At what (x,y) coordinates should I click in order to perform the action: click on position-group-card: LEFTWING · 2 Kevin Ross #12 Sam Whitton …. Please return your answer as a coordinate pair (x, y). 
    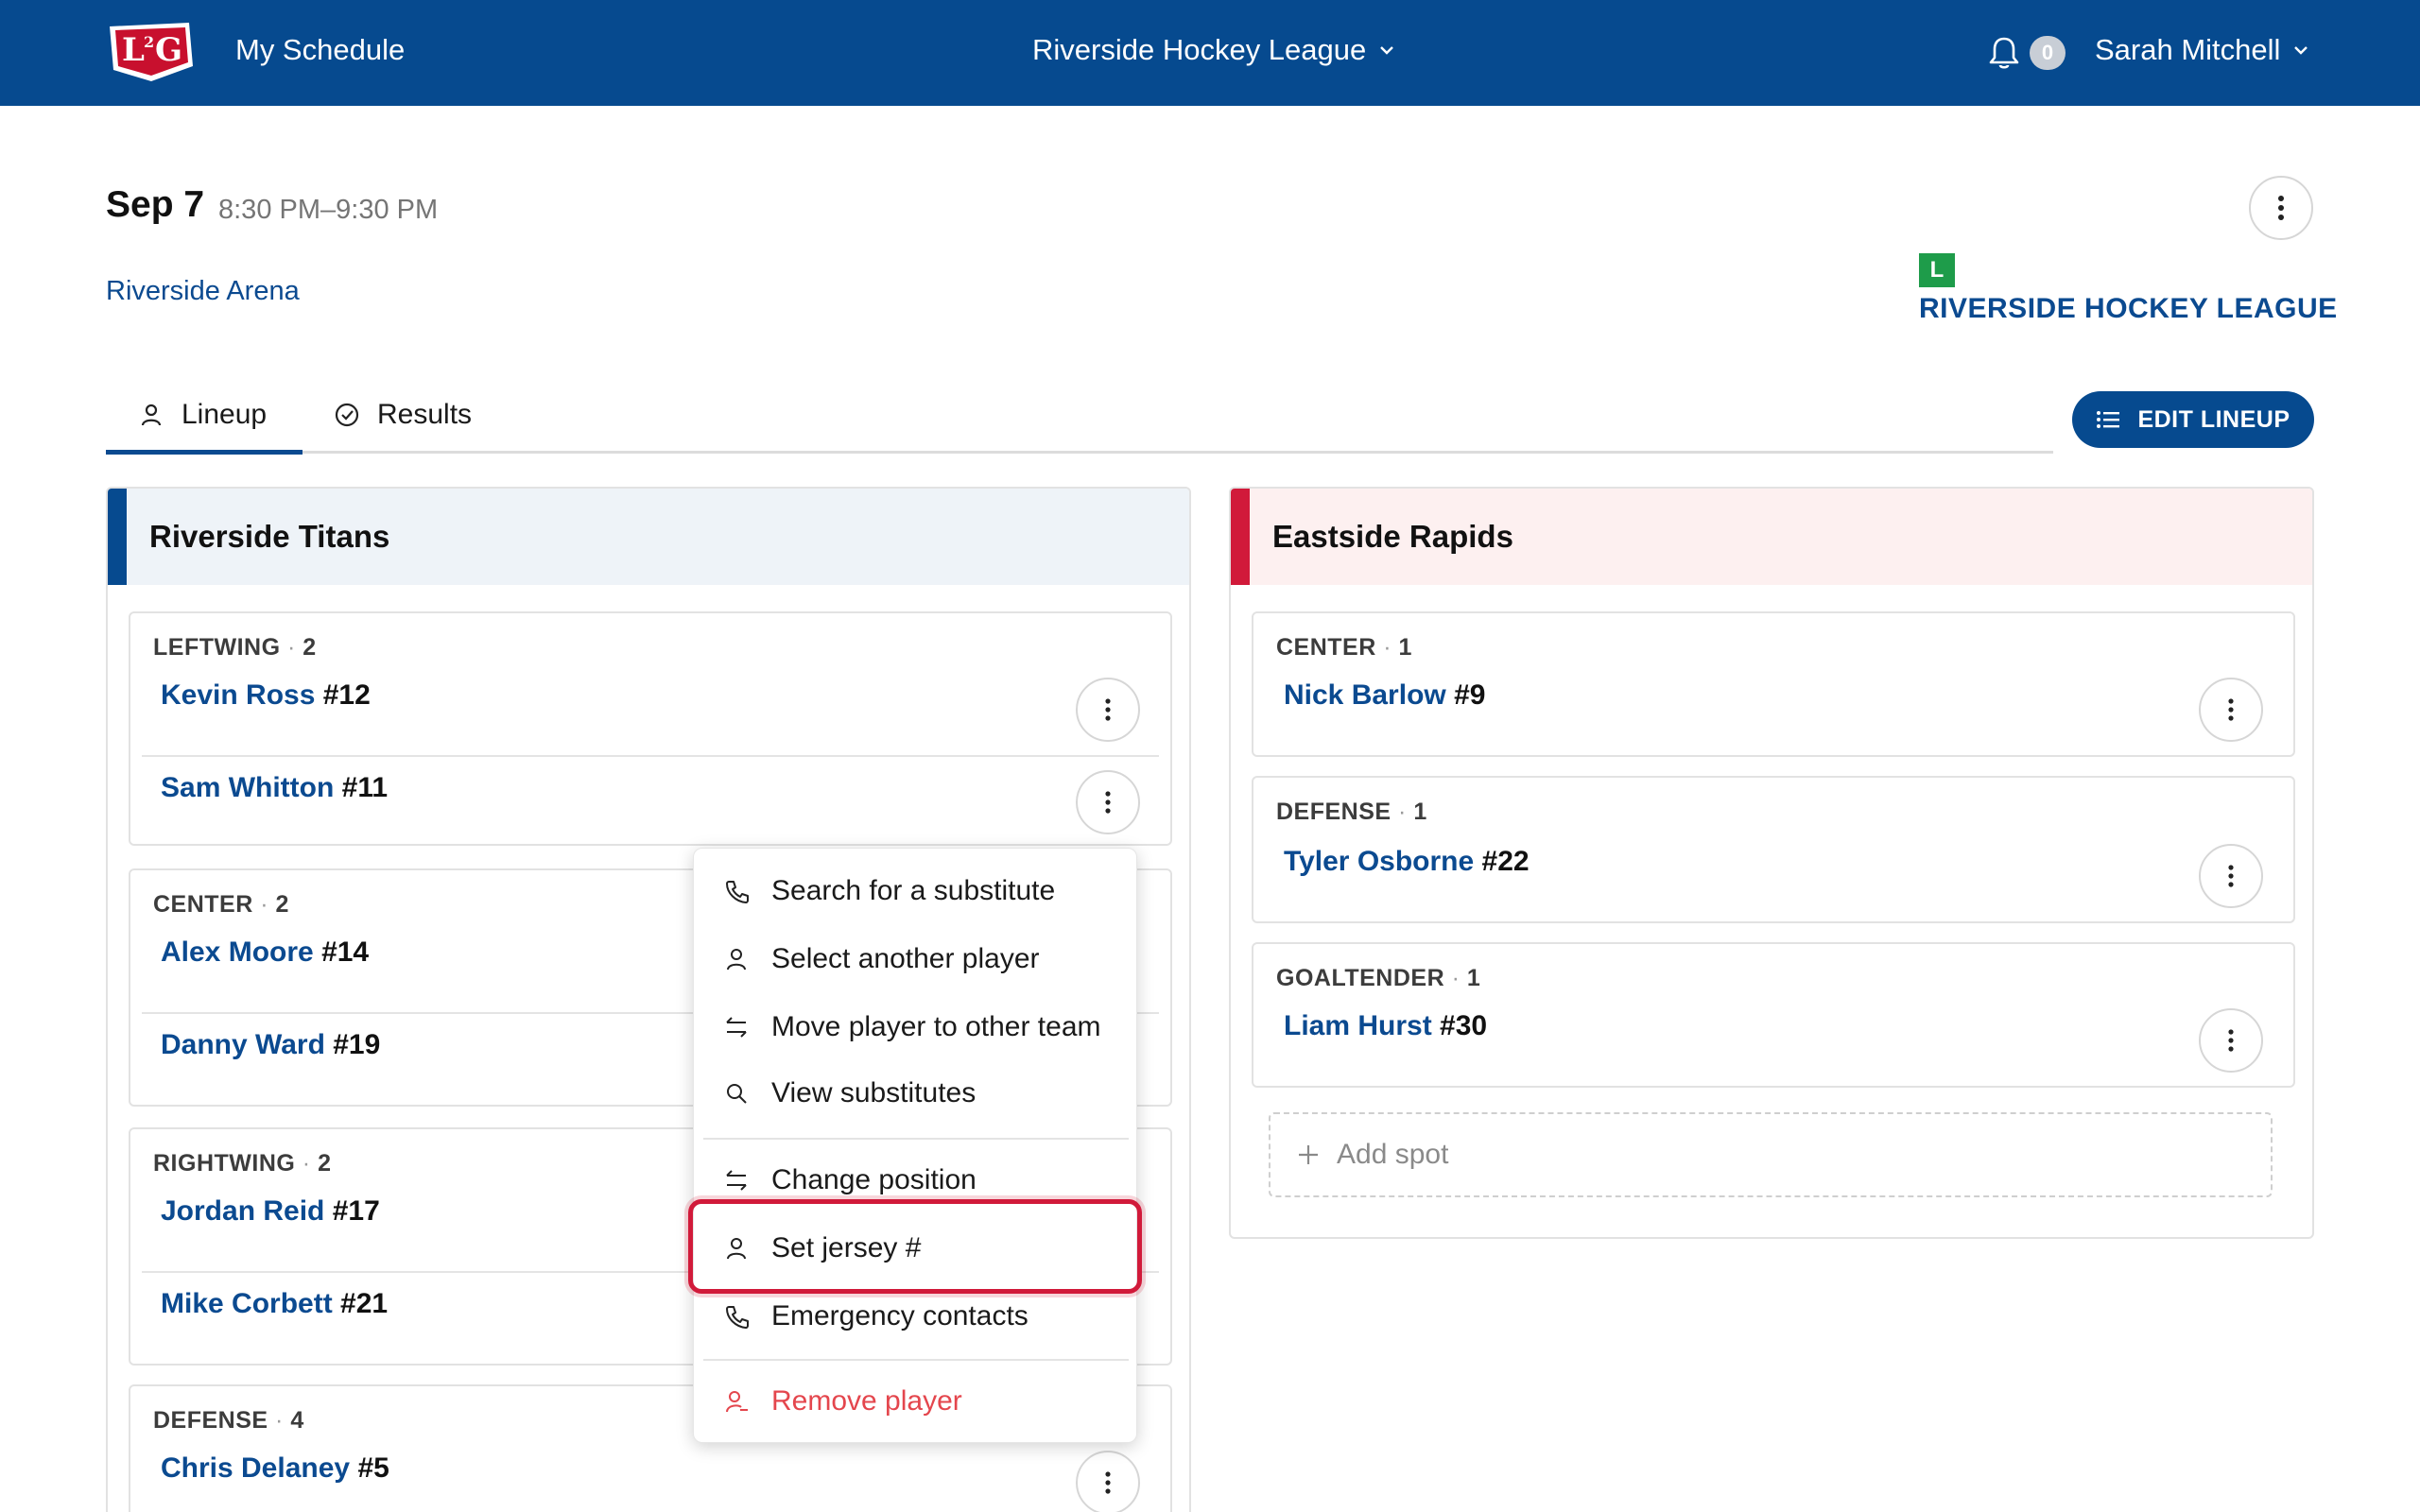
    Looking at the image, I should click on (650, 728).